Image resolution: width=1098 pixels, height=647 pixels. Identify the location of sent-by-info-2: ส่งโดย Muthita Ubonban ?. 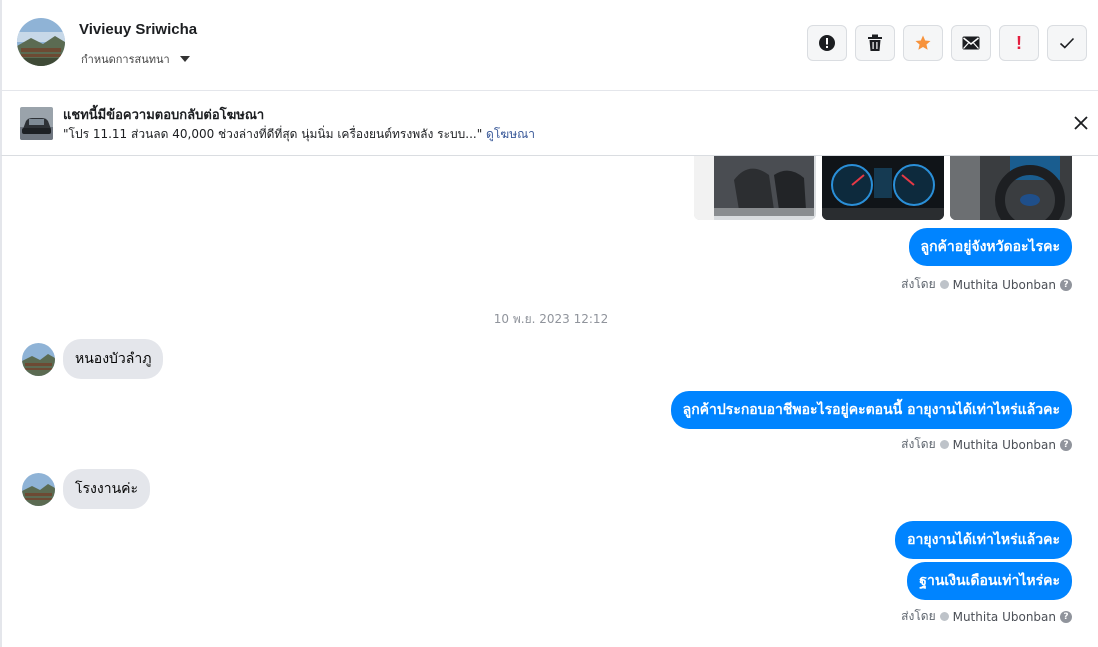
(986, 444).